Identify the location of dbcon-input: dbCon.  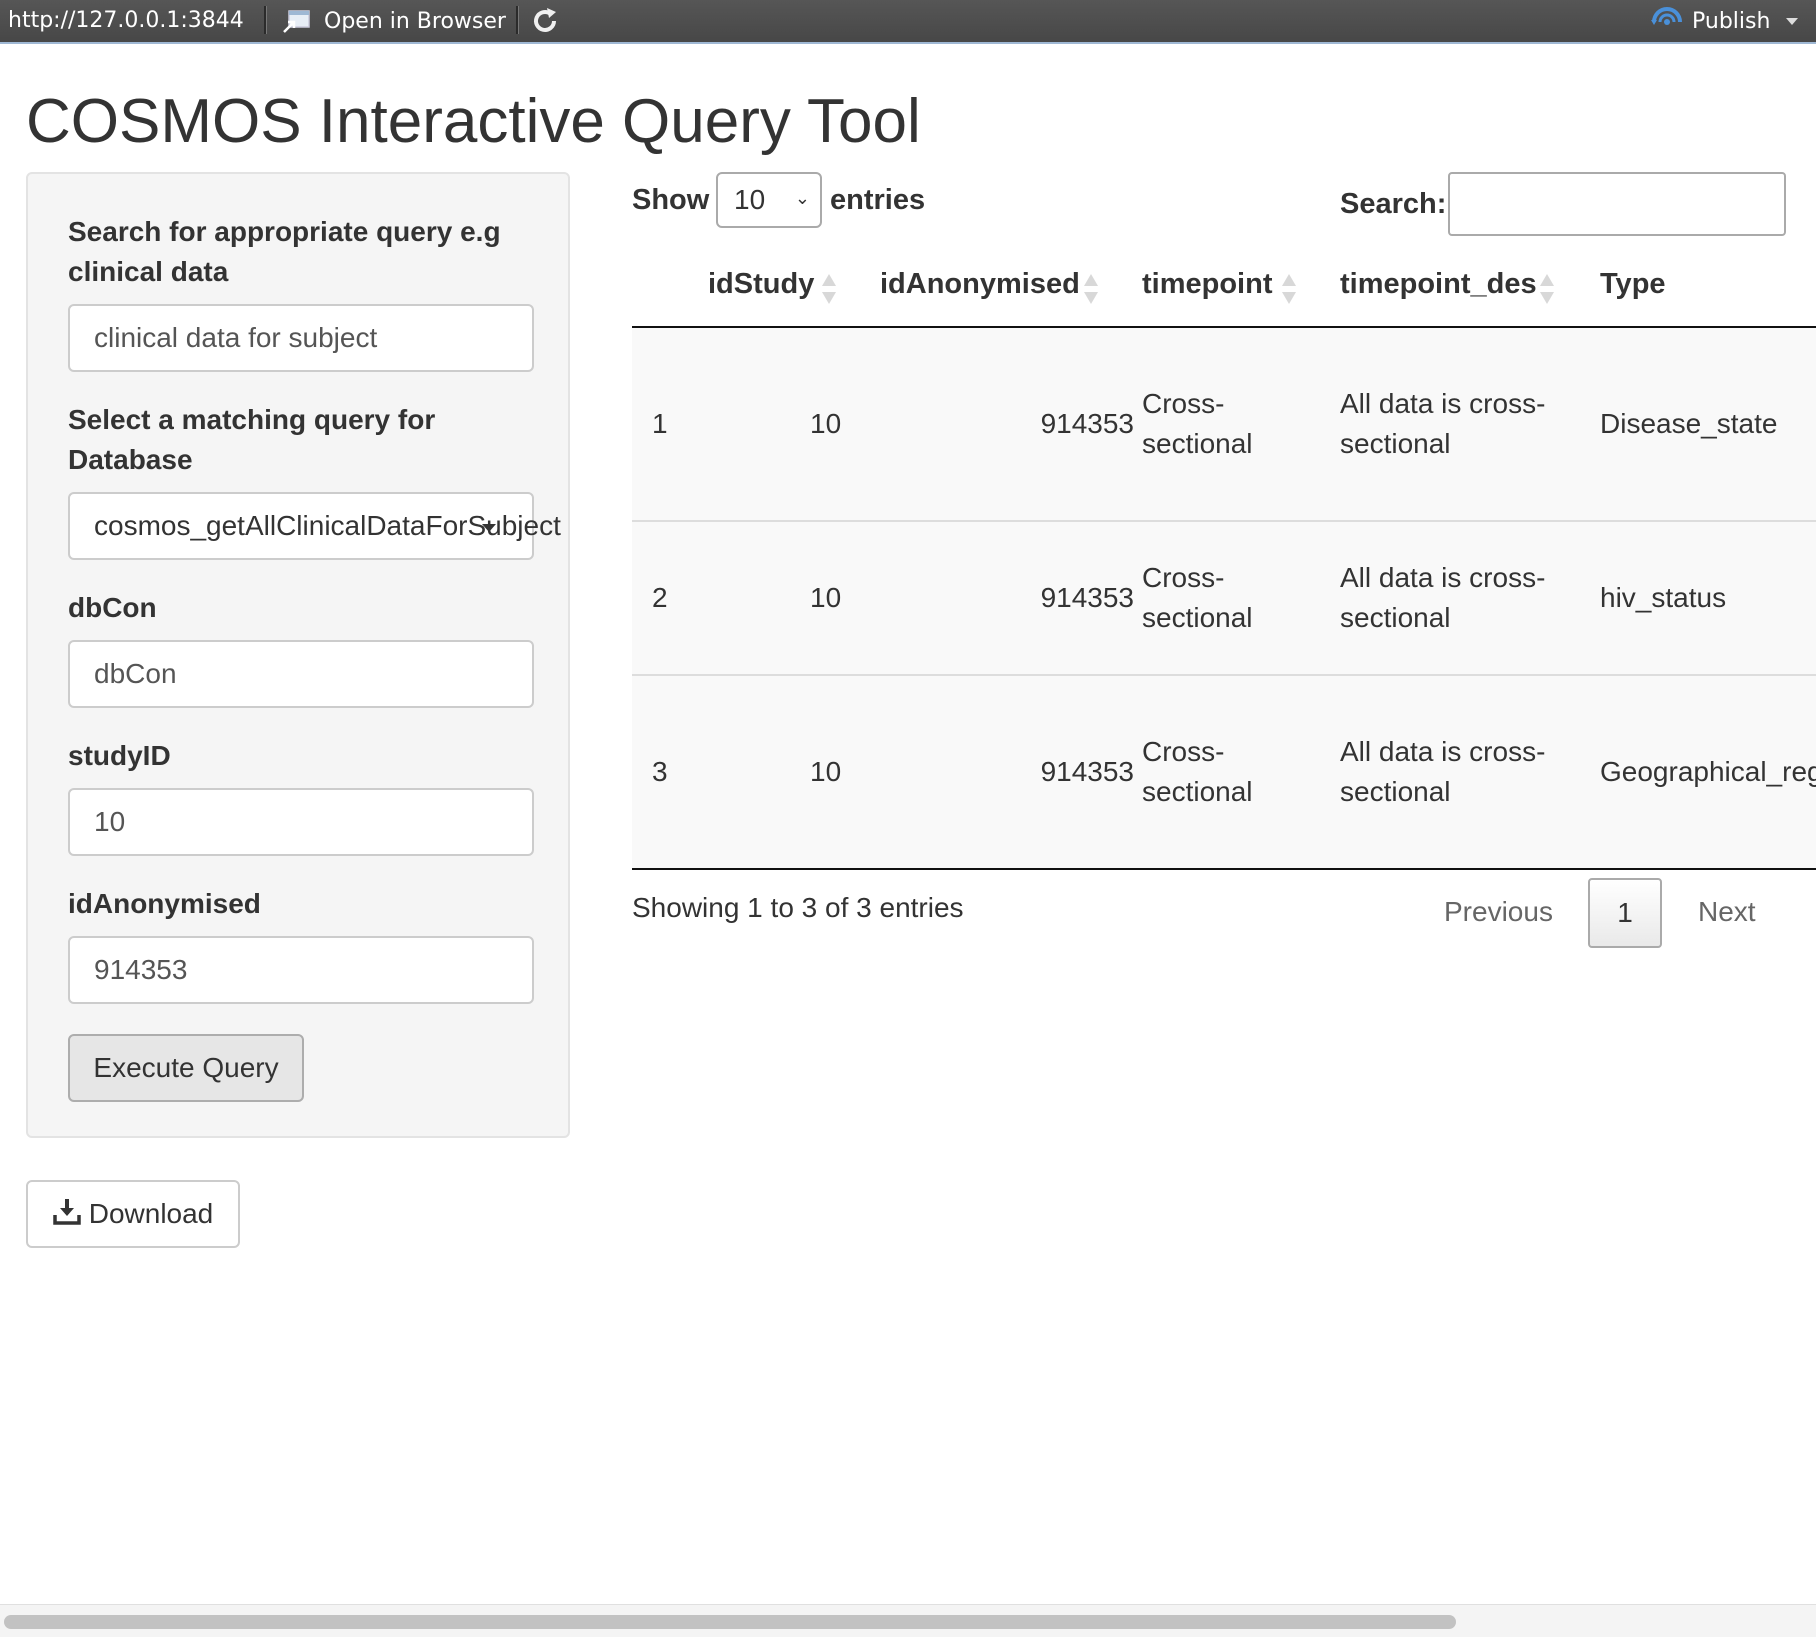
(301, 674).